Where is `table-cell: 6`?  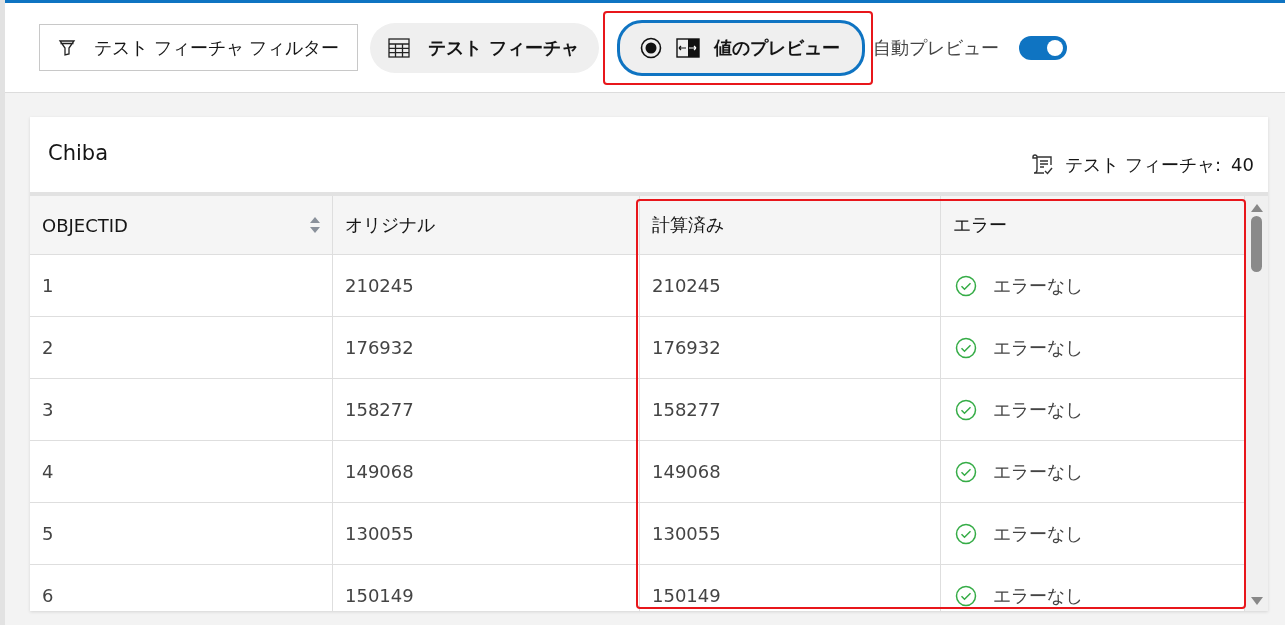 table-cell: 6 is located at coordinates (48, 595).